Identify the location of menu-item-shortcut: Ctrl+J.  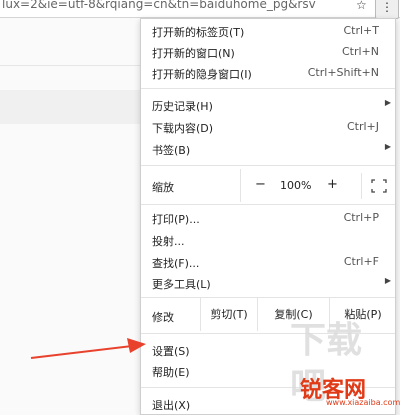
(362, 126).